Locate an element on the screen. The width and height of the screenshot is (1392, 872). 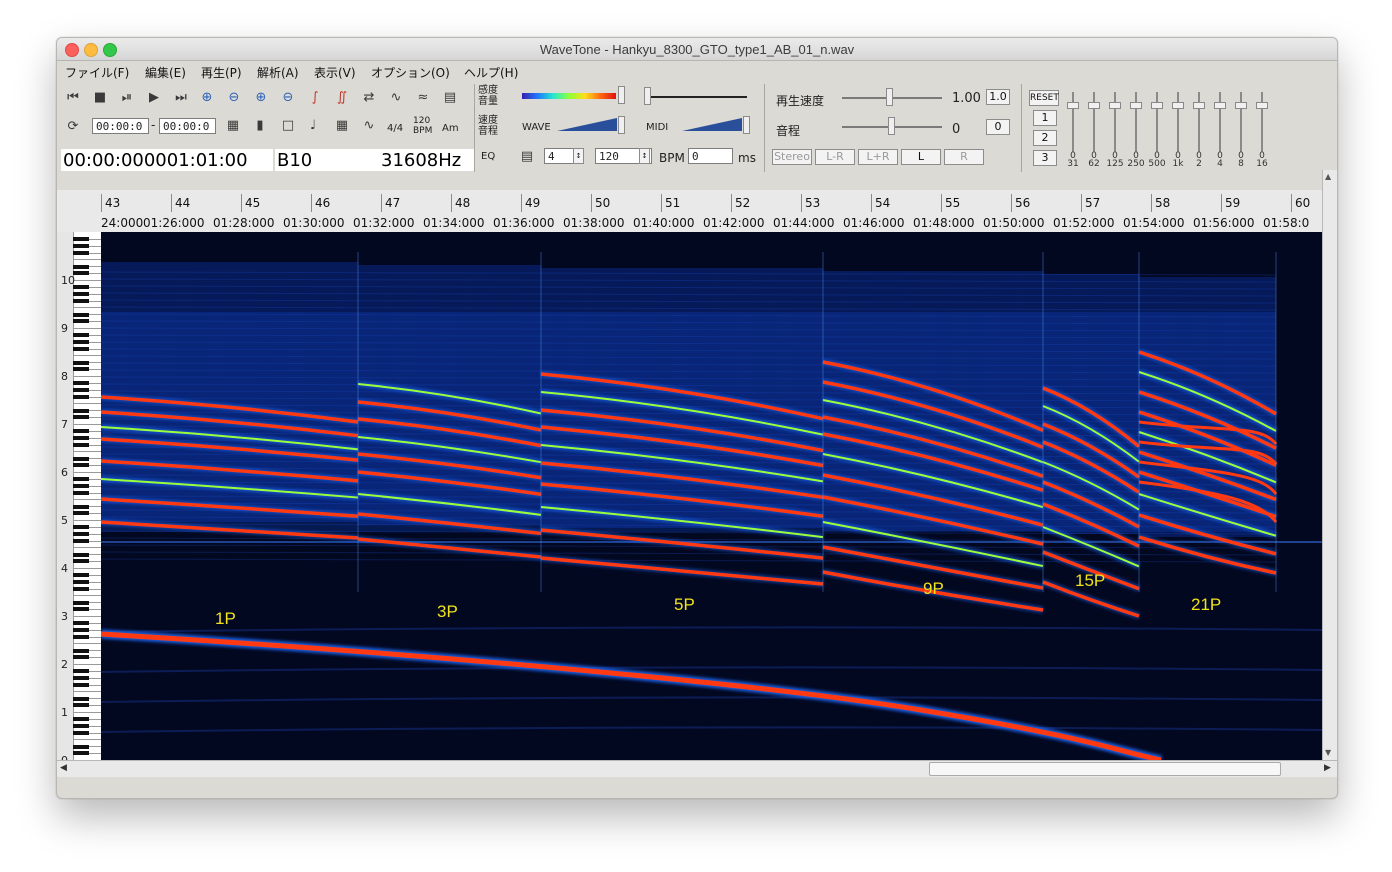
menu-options: オプション(O) is located at coordinates (410, 72).